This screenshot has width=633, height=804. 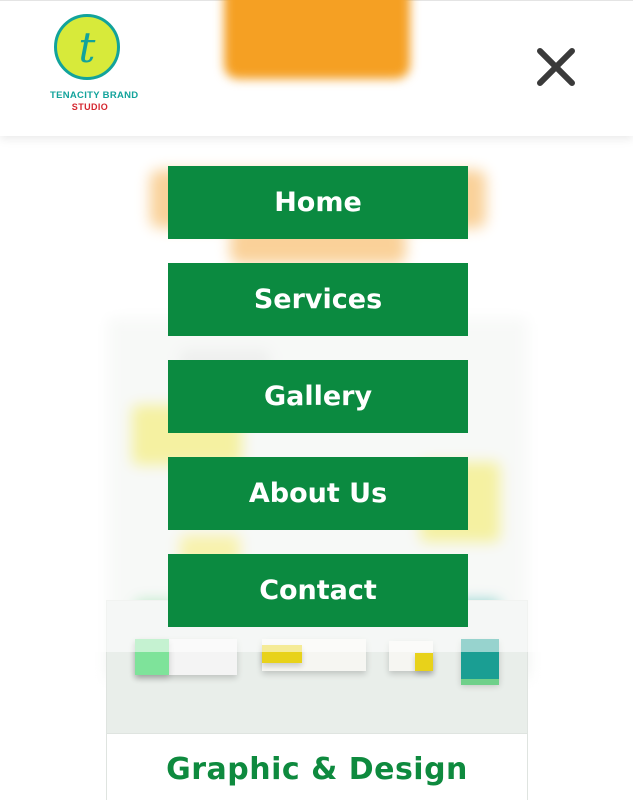 What do you see at coordinates (318, 202) in the screenshot?
I see `menu-item-home: Home` at bounding box center [318, 202].